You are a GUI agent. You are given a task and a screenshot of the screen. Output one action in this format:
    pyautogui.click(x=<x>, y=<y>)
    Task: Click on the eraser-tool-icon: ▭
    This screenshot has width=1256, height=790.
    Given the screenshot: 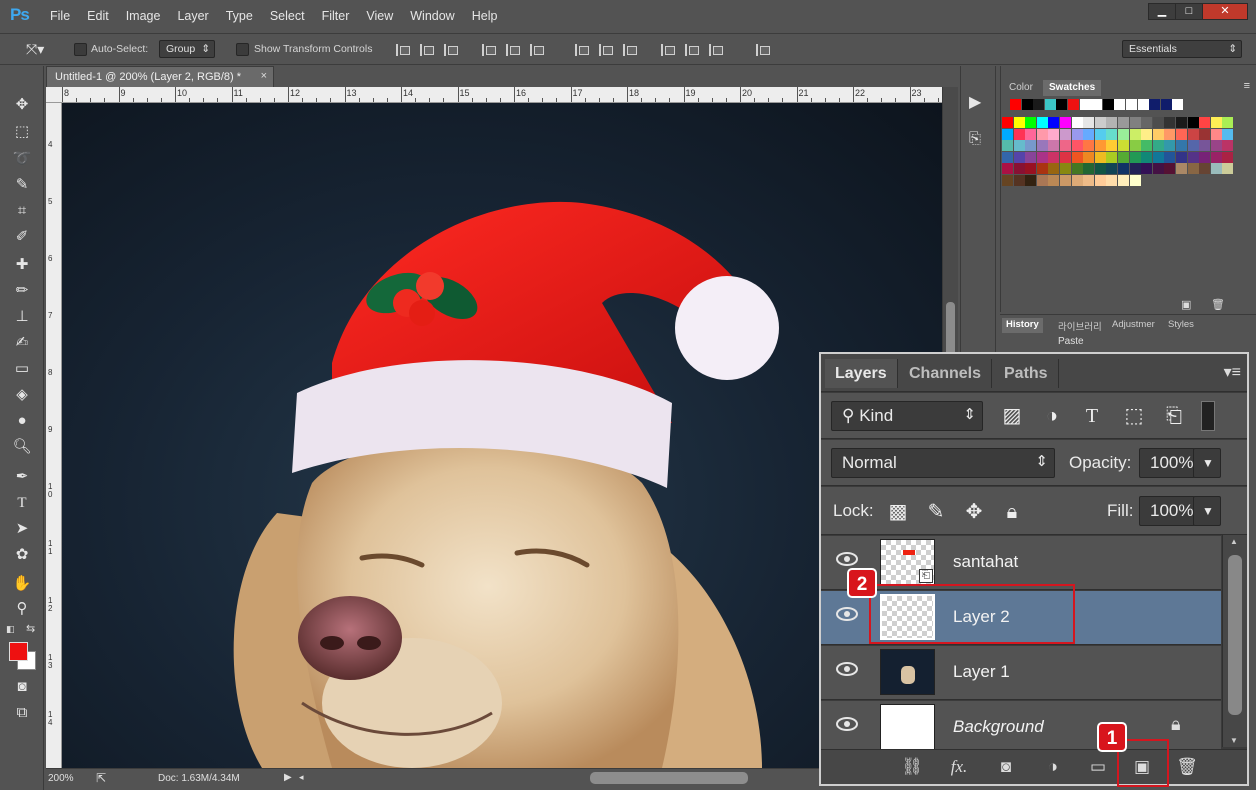 What is the action you would take?
    pyautogui.click(x=22, y=369)
    